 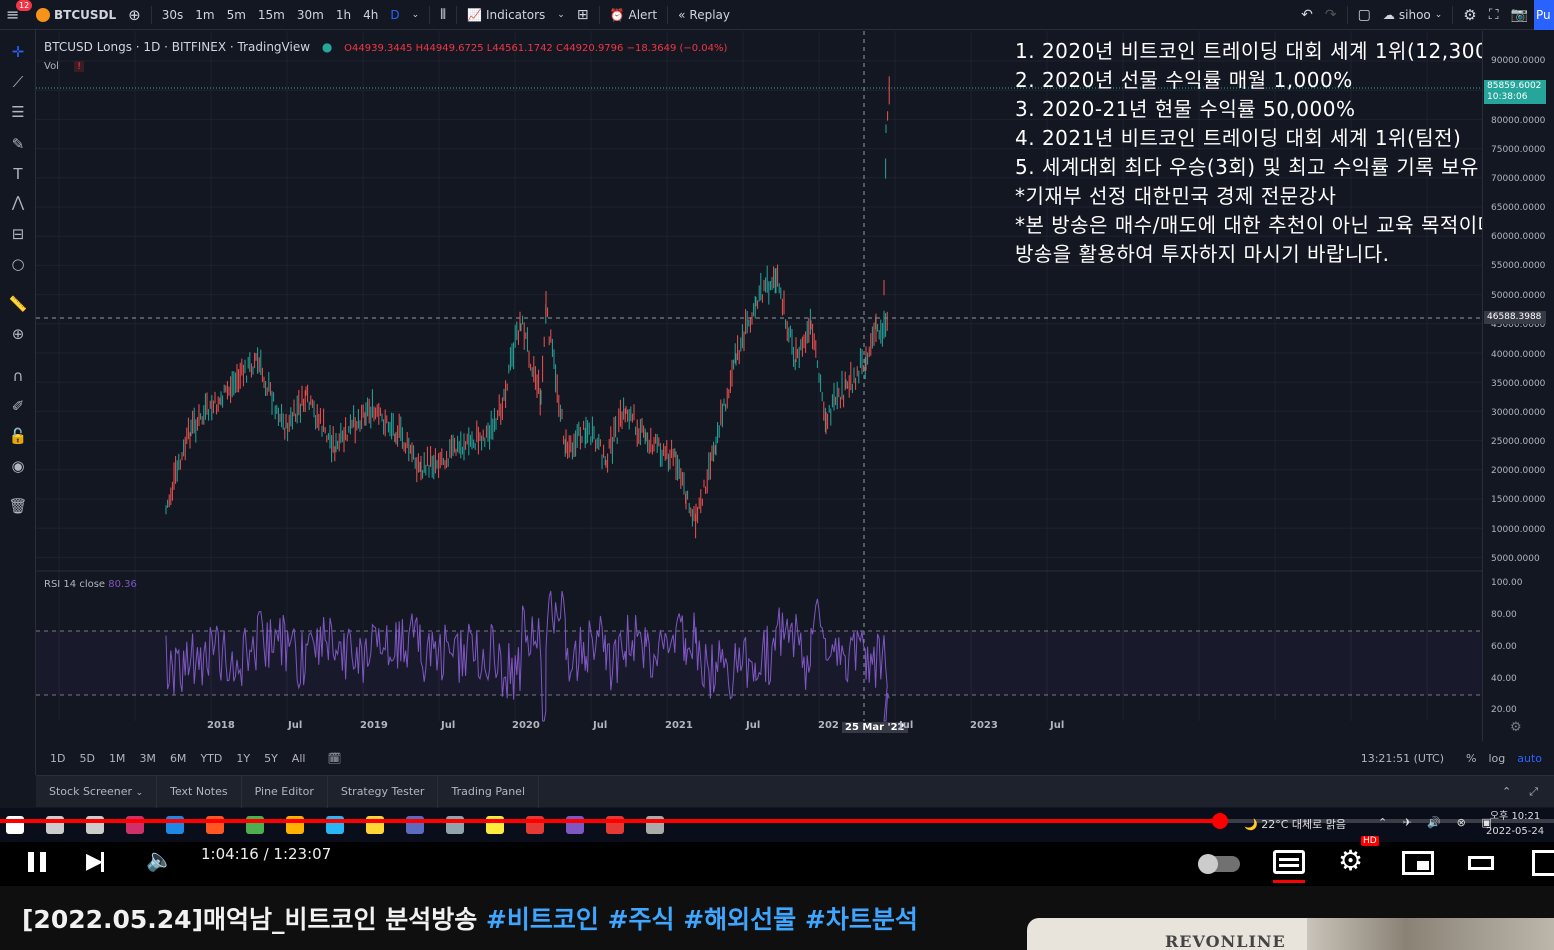 I want to click on lock-drawing-icon: ✐, so click(x=18, y=406).